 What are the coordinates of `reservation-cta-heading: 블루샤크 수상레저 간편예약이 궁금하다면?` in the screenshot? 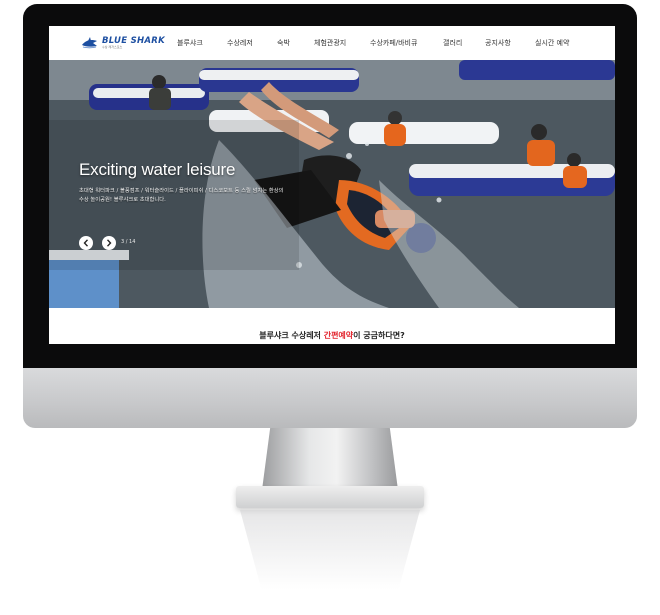 It's located at (332, 335).